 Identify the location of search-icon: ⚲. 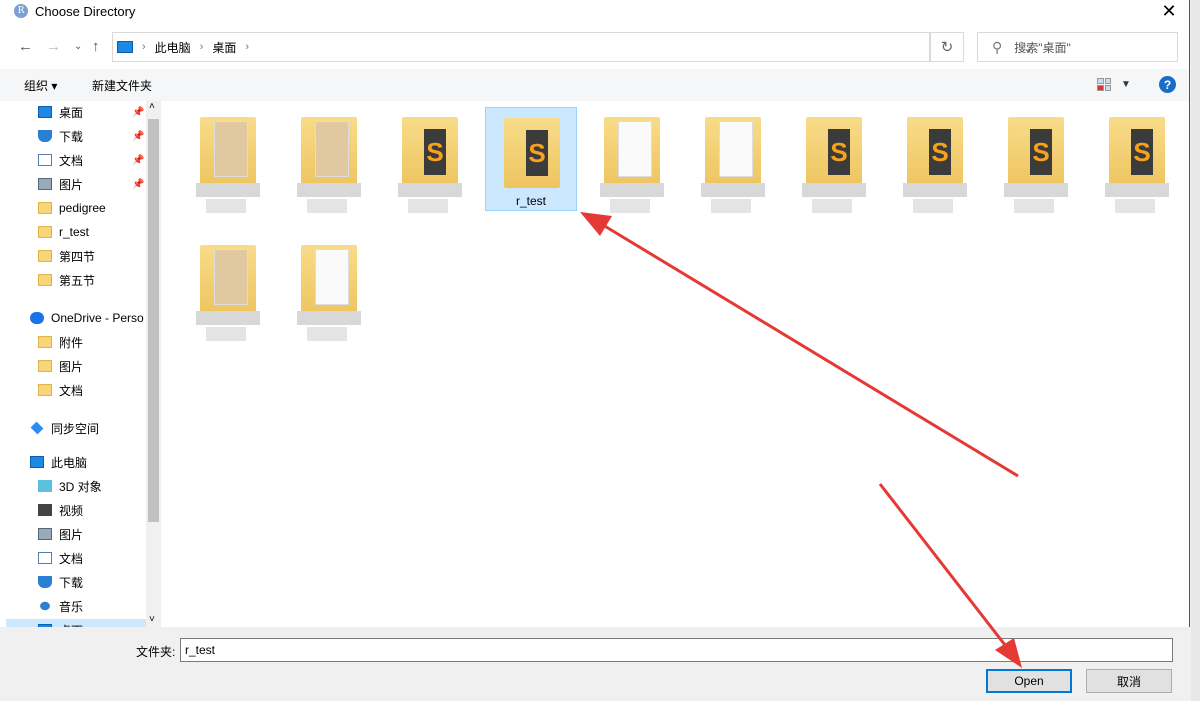
(997, 46).